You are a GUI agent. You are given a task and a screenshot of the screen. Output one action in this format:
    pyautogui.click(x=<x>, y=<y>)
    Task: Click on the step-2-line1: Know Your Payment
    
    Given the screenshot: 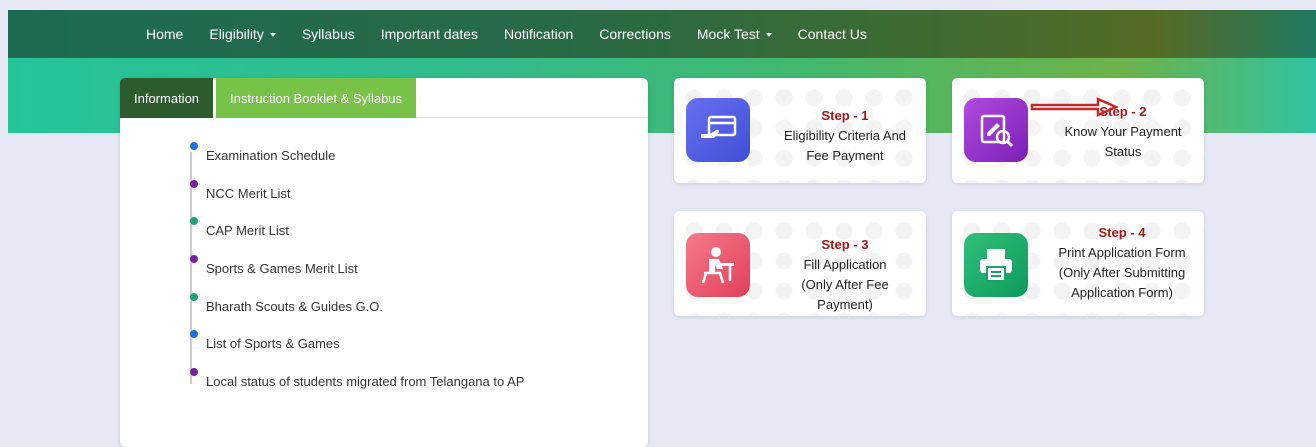 What is the action you would take?
    pyautogui.click(x=1123, y=131)
    